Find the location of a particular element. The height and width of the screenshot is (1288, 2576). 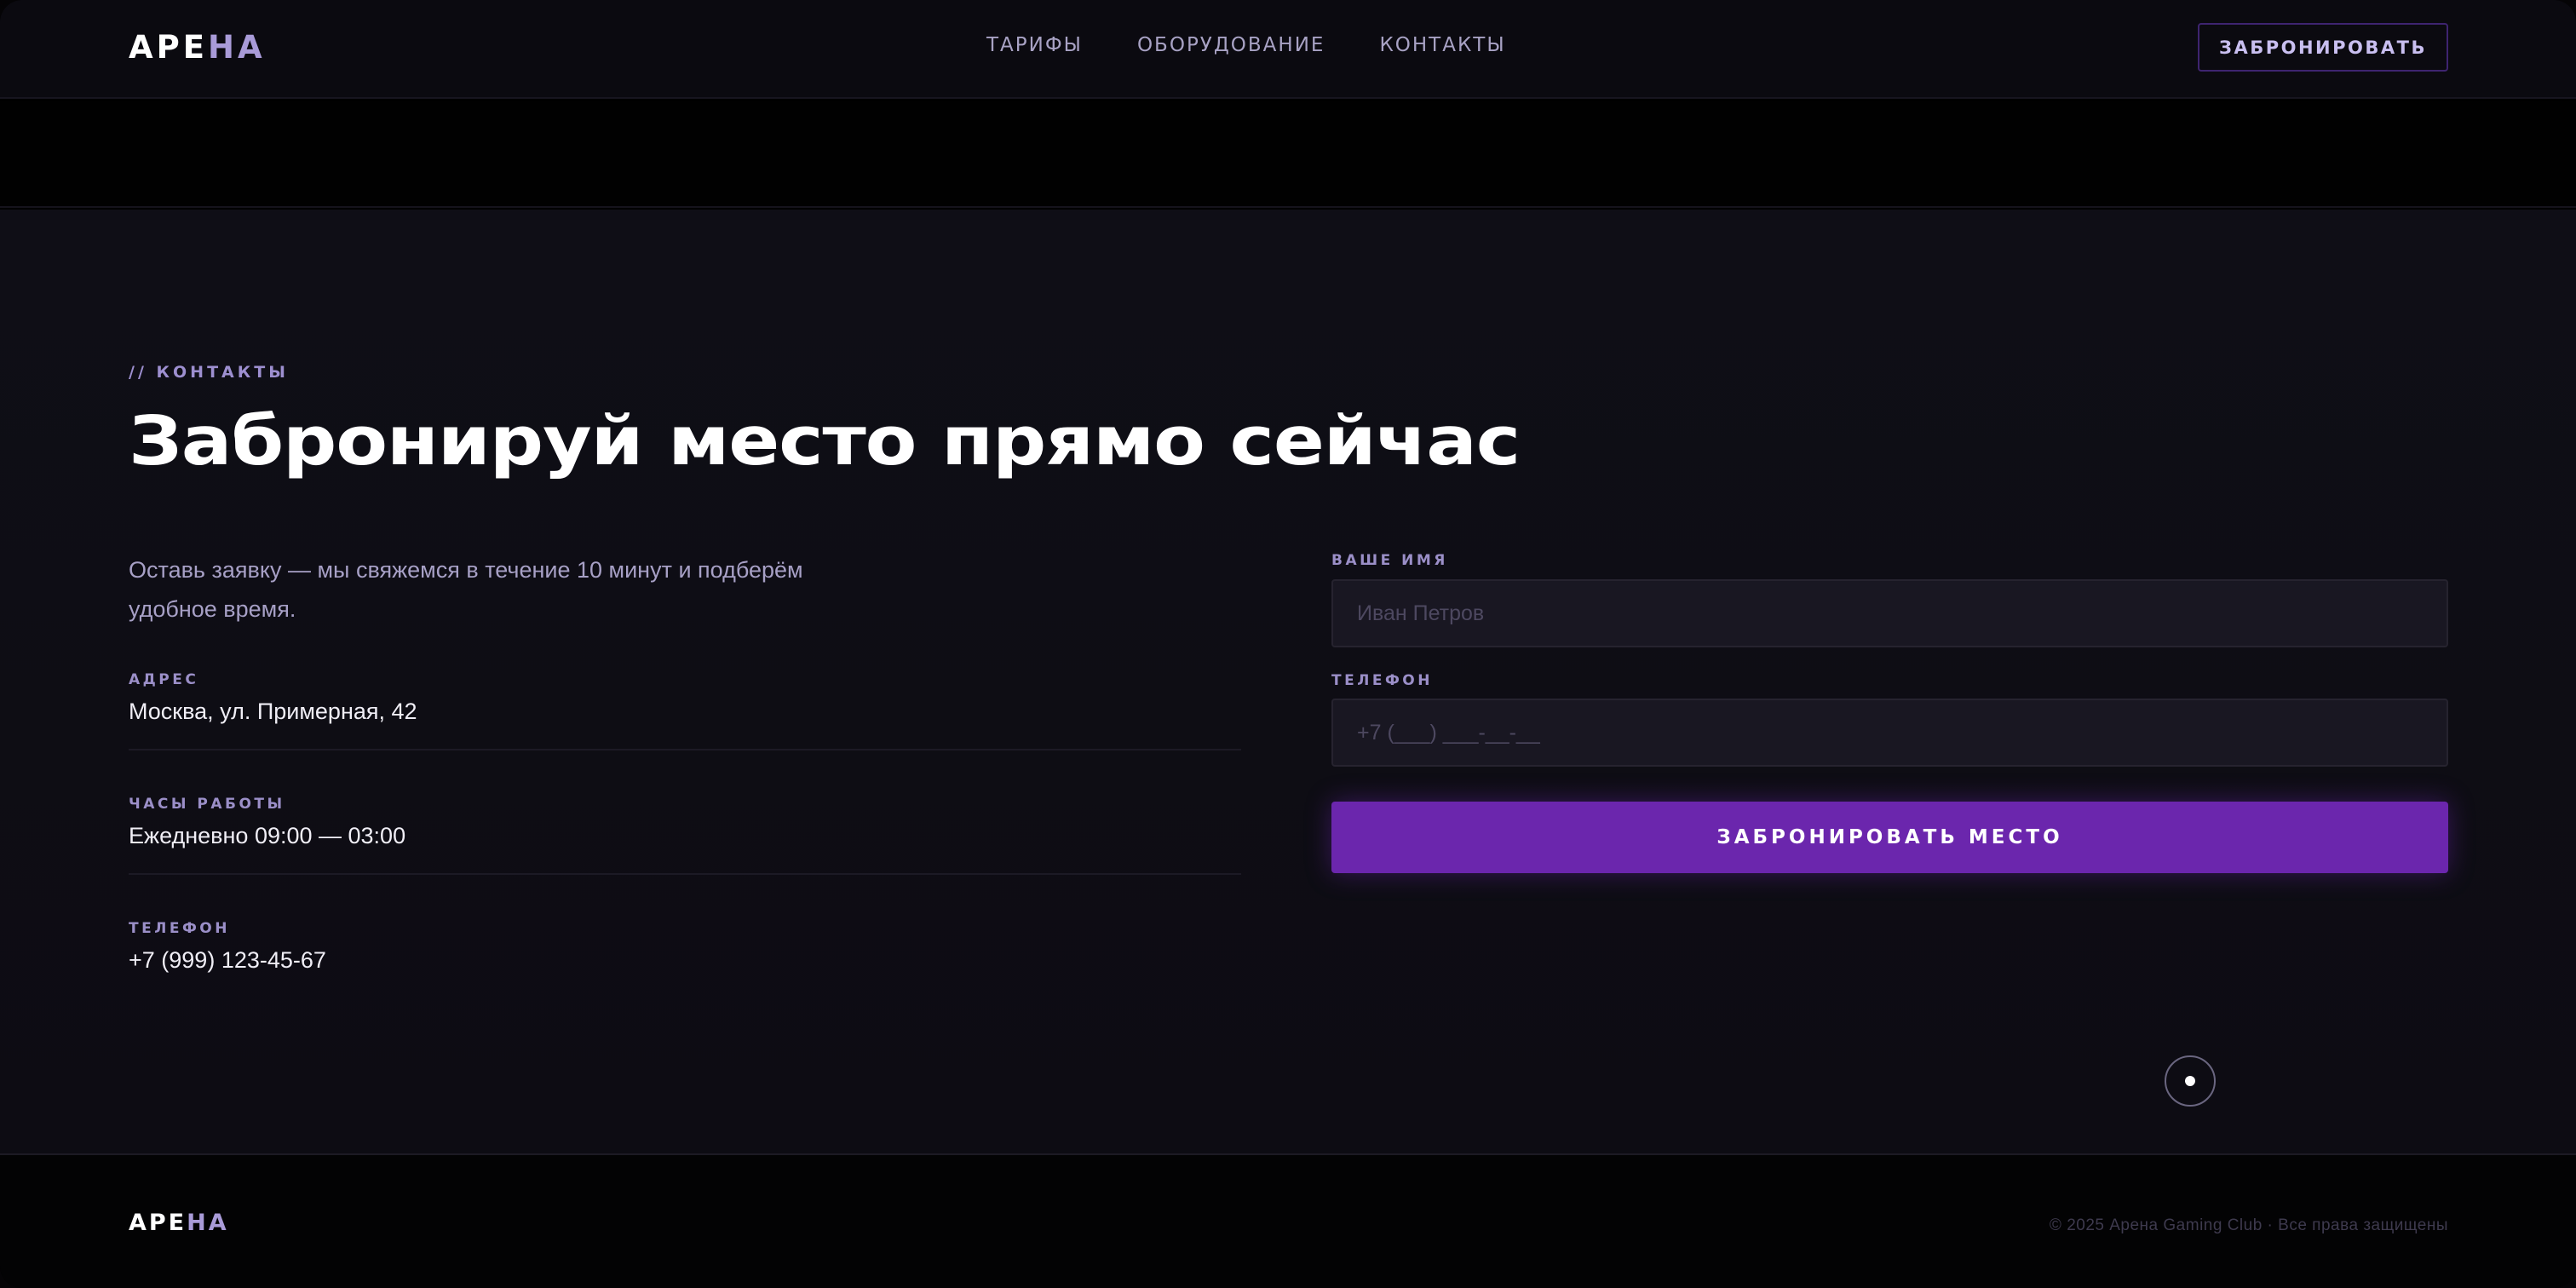

info-phone-label: ТЕЛЕФОН is located at coordinates (180, 928).